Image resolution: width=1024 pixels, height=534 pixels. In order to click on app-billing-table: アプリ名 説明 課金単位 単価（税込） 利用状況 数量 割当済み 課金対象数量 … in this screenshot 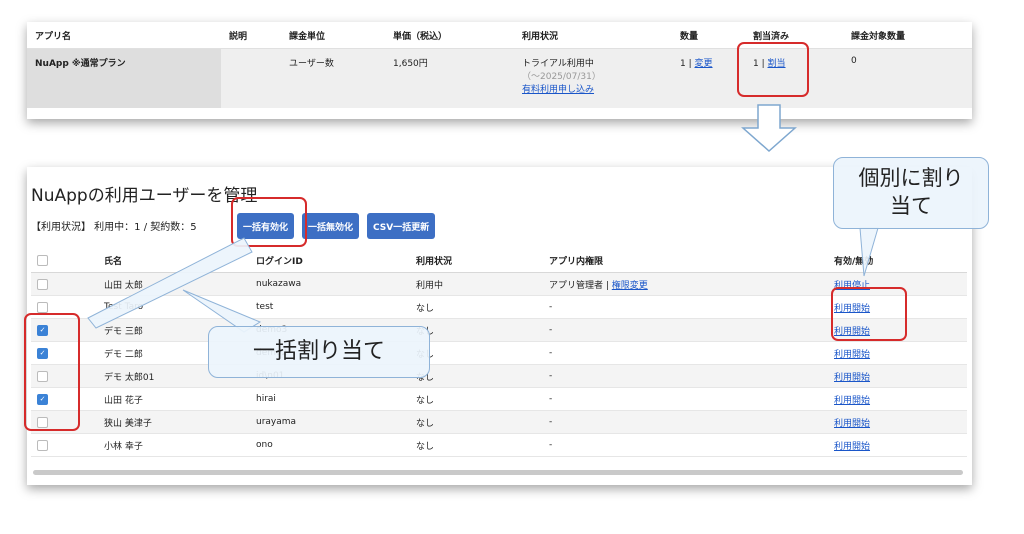, I will do `click(499, 65)`.